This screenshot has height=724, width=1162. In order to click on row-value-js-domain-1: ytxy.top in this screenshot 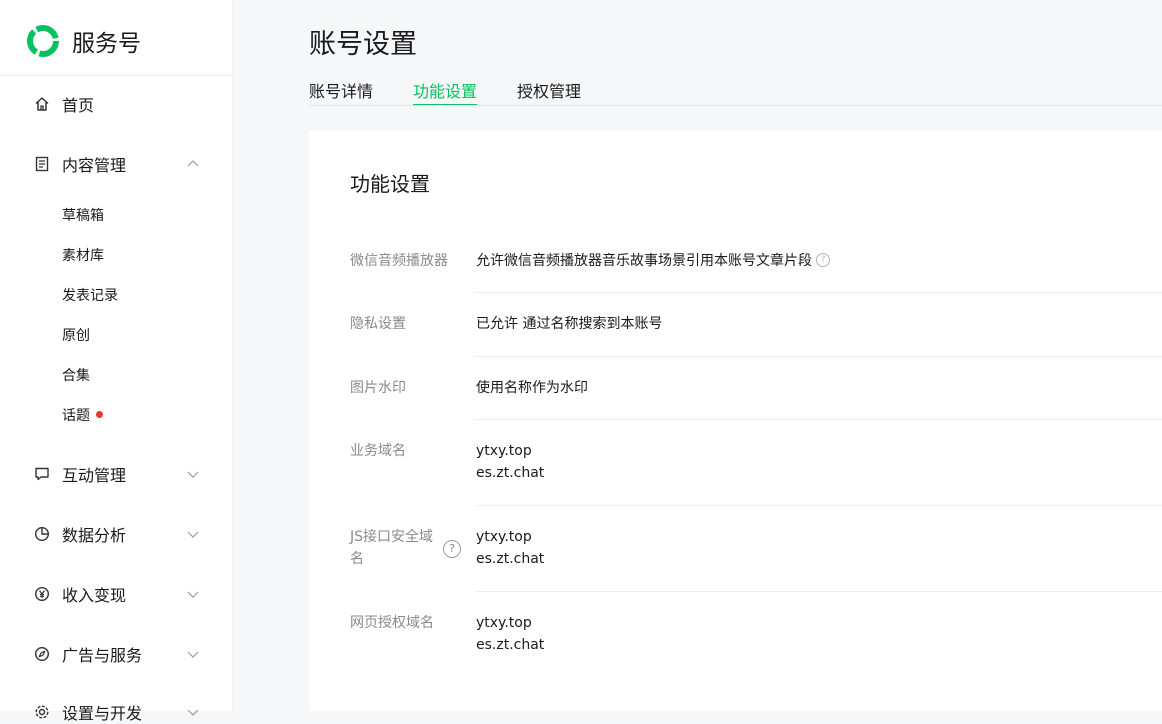, I will do `click(504, 537)`.